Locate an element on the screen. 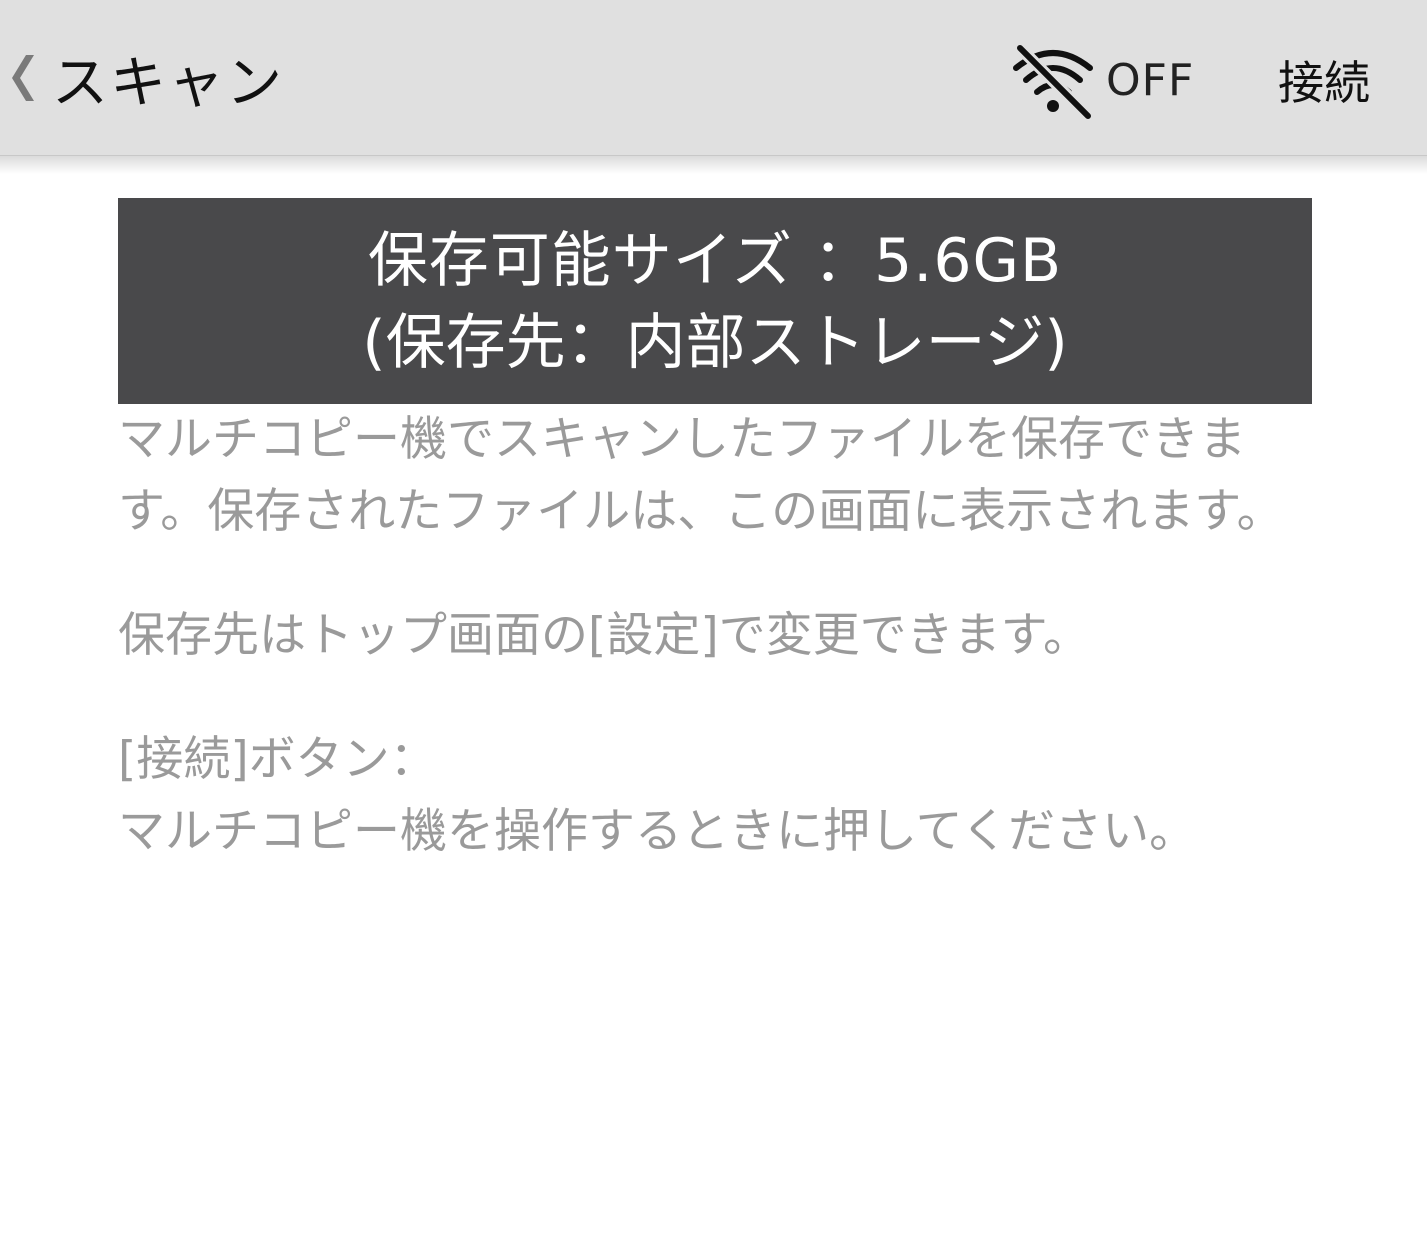  description-paragraph-settings: 保存先はトップ画面の[設定]で変更できます。 is located at coordinates (604, 635).